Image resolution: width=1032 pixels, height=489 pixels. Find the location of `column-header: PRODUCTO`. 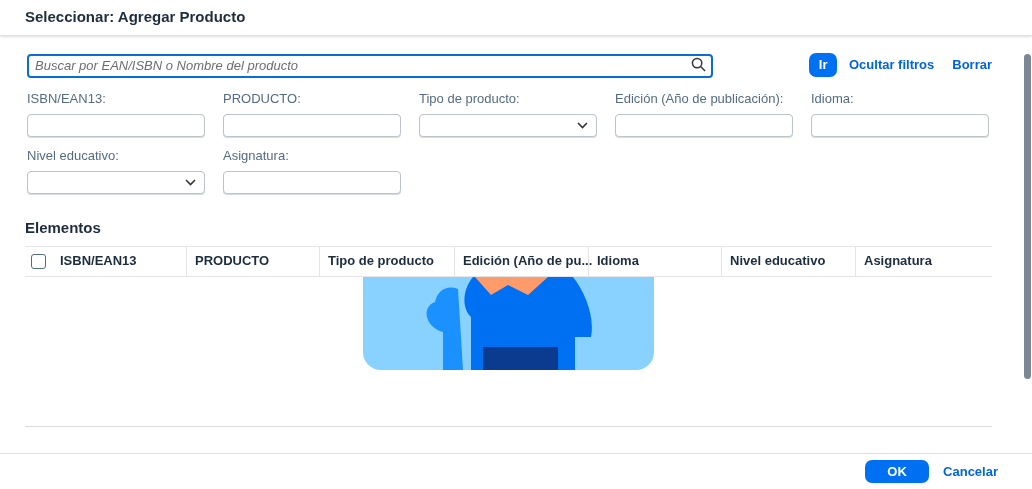

column-header: PRODUCTO is located at coordinates (253, 261).